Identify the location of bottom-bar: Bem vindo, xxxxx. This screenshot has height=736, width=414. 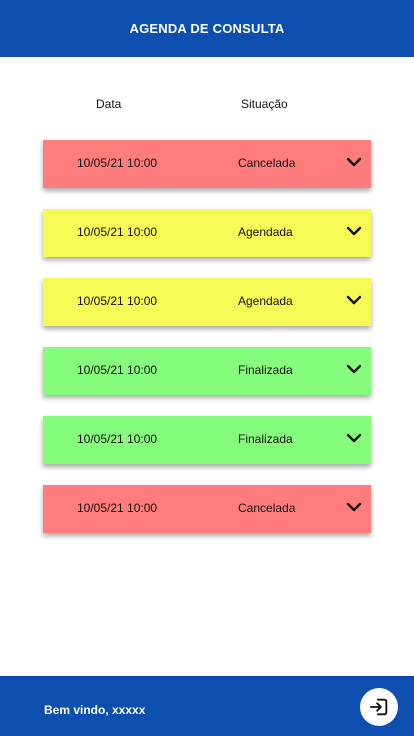
(207, 706).